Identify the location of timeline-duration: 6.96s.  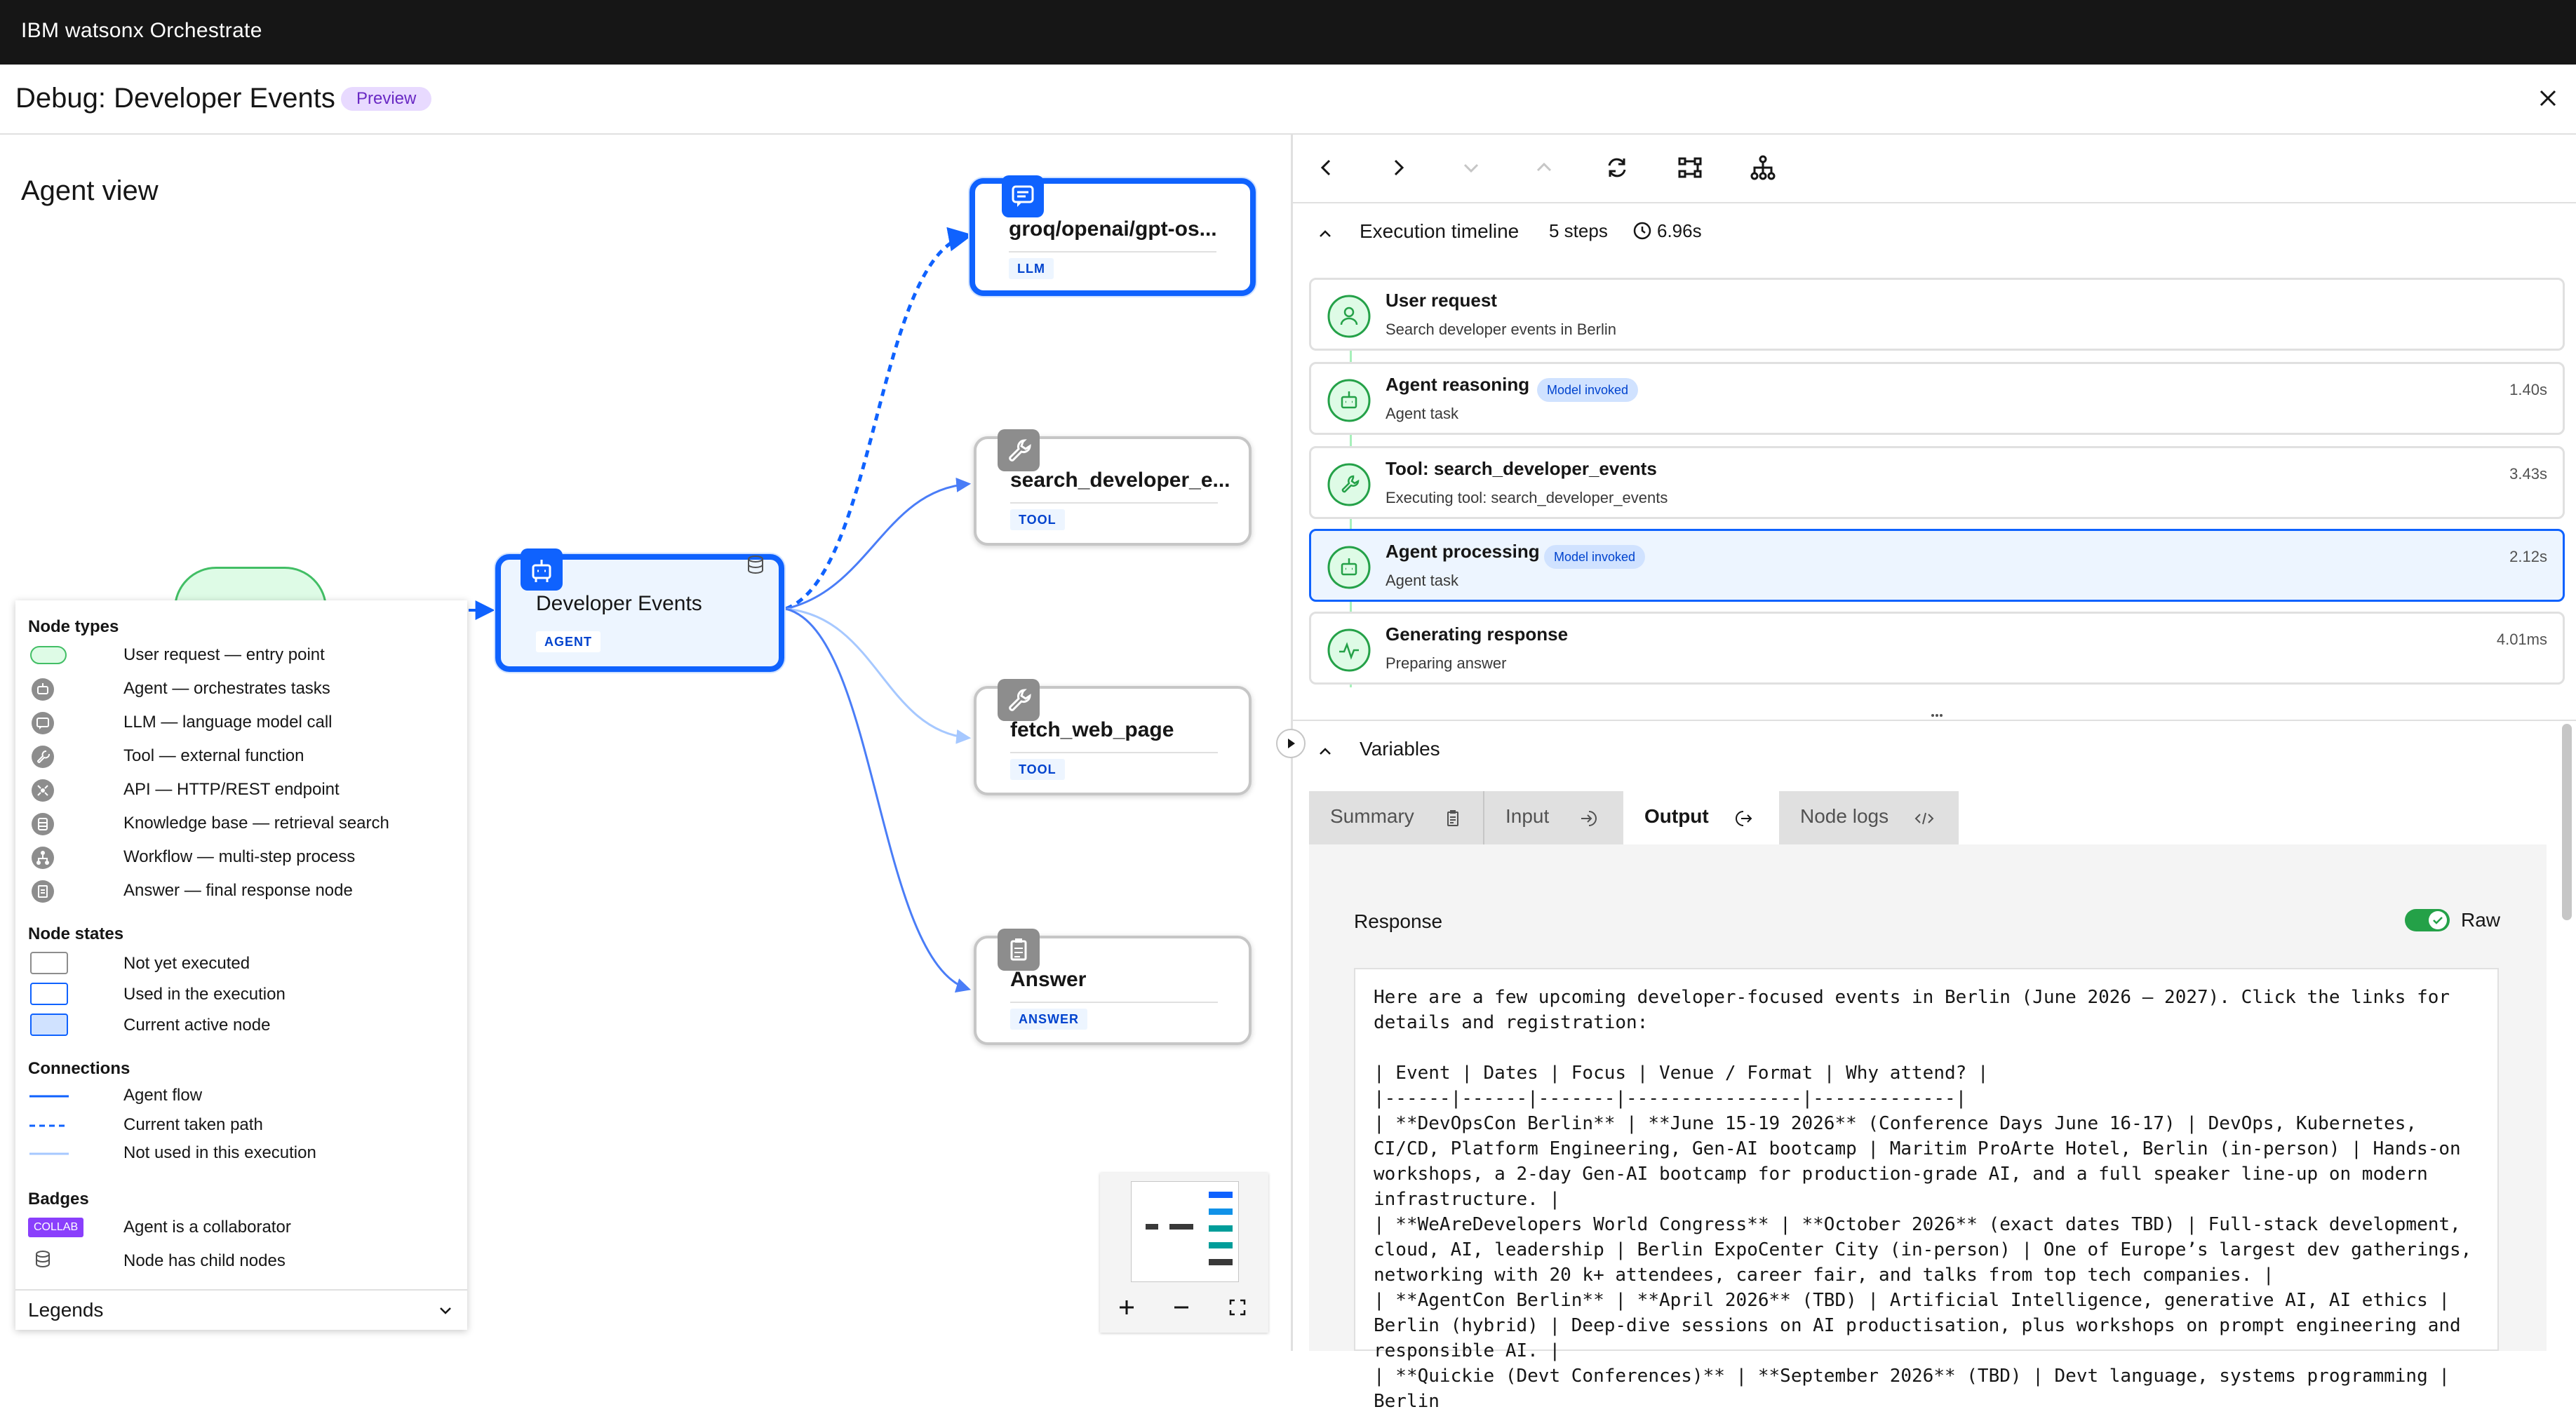
(1679, 230).